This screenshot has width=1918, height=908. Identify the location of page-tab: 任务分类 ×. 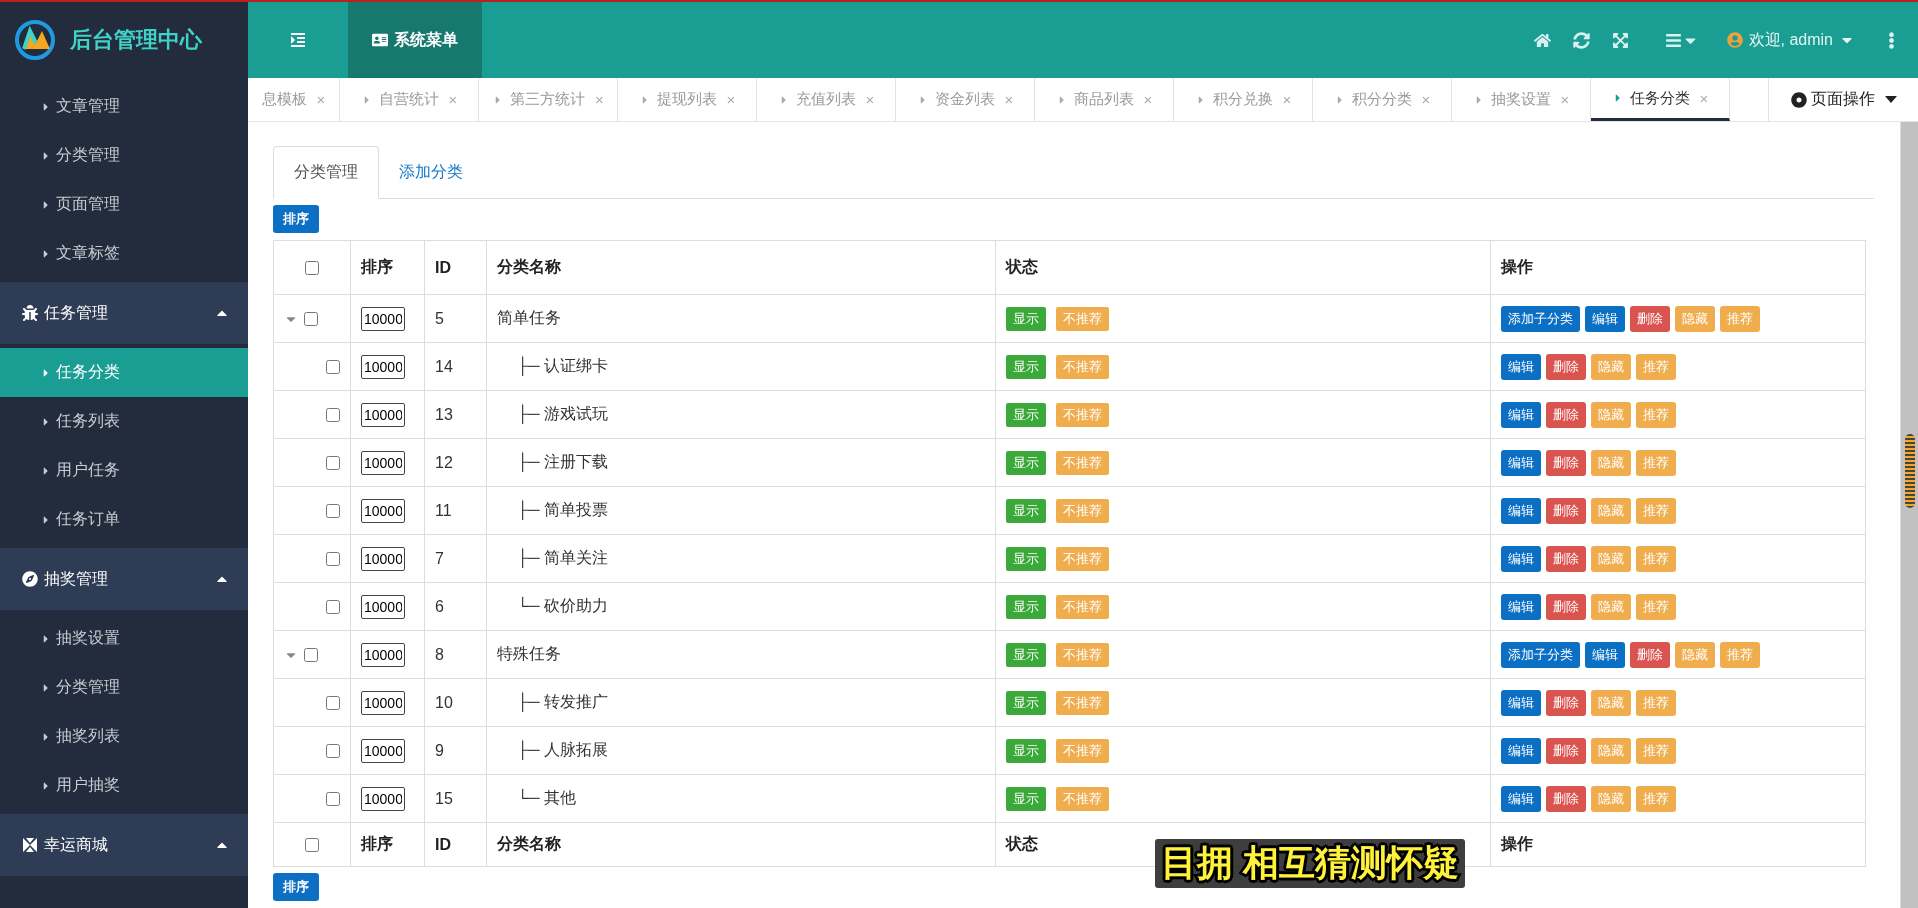
(1660, 99).